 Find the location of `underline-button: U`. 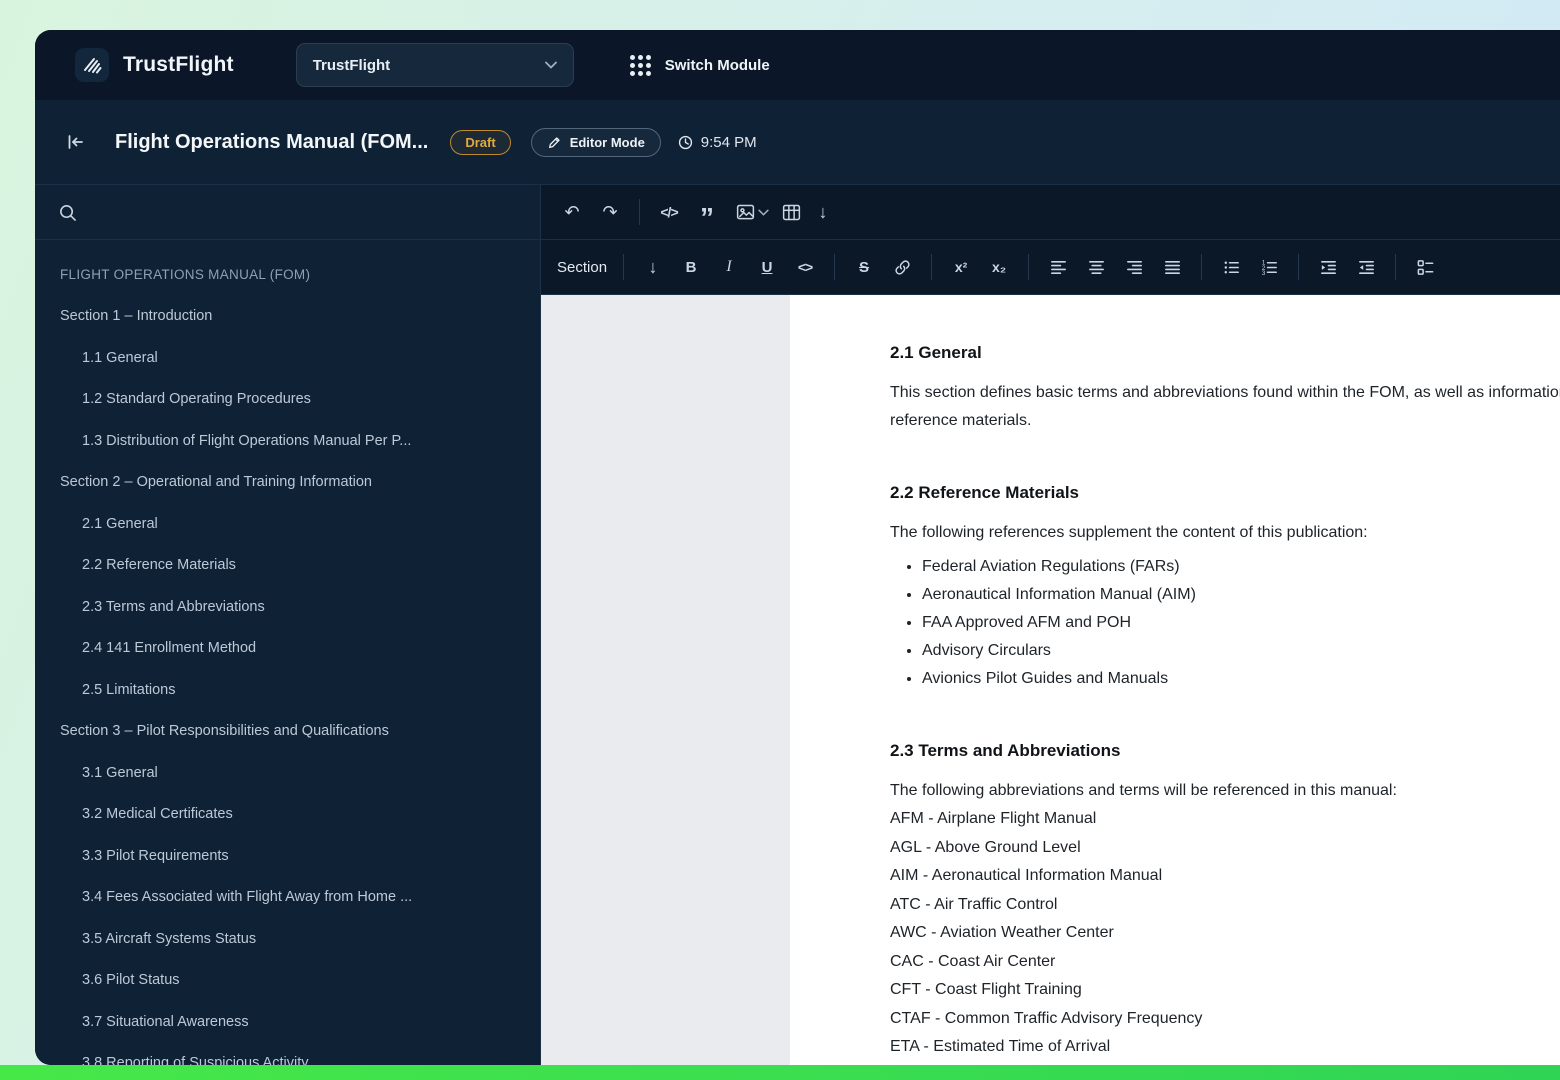

underline-button: U is located at coordinates (767, 267).